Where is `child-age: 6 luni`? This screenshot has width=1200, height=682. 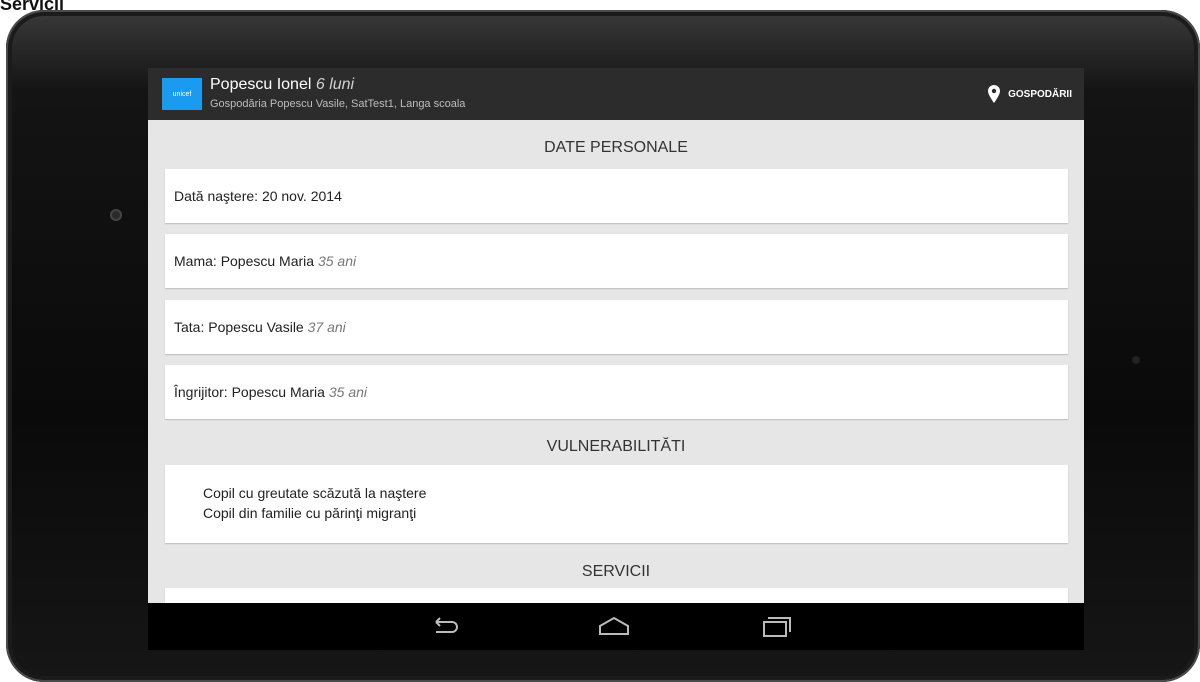
child-age: 6 luni is located at coordinates (335, 84).